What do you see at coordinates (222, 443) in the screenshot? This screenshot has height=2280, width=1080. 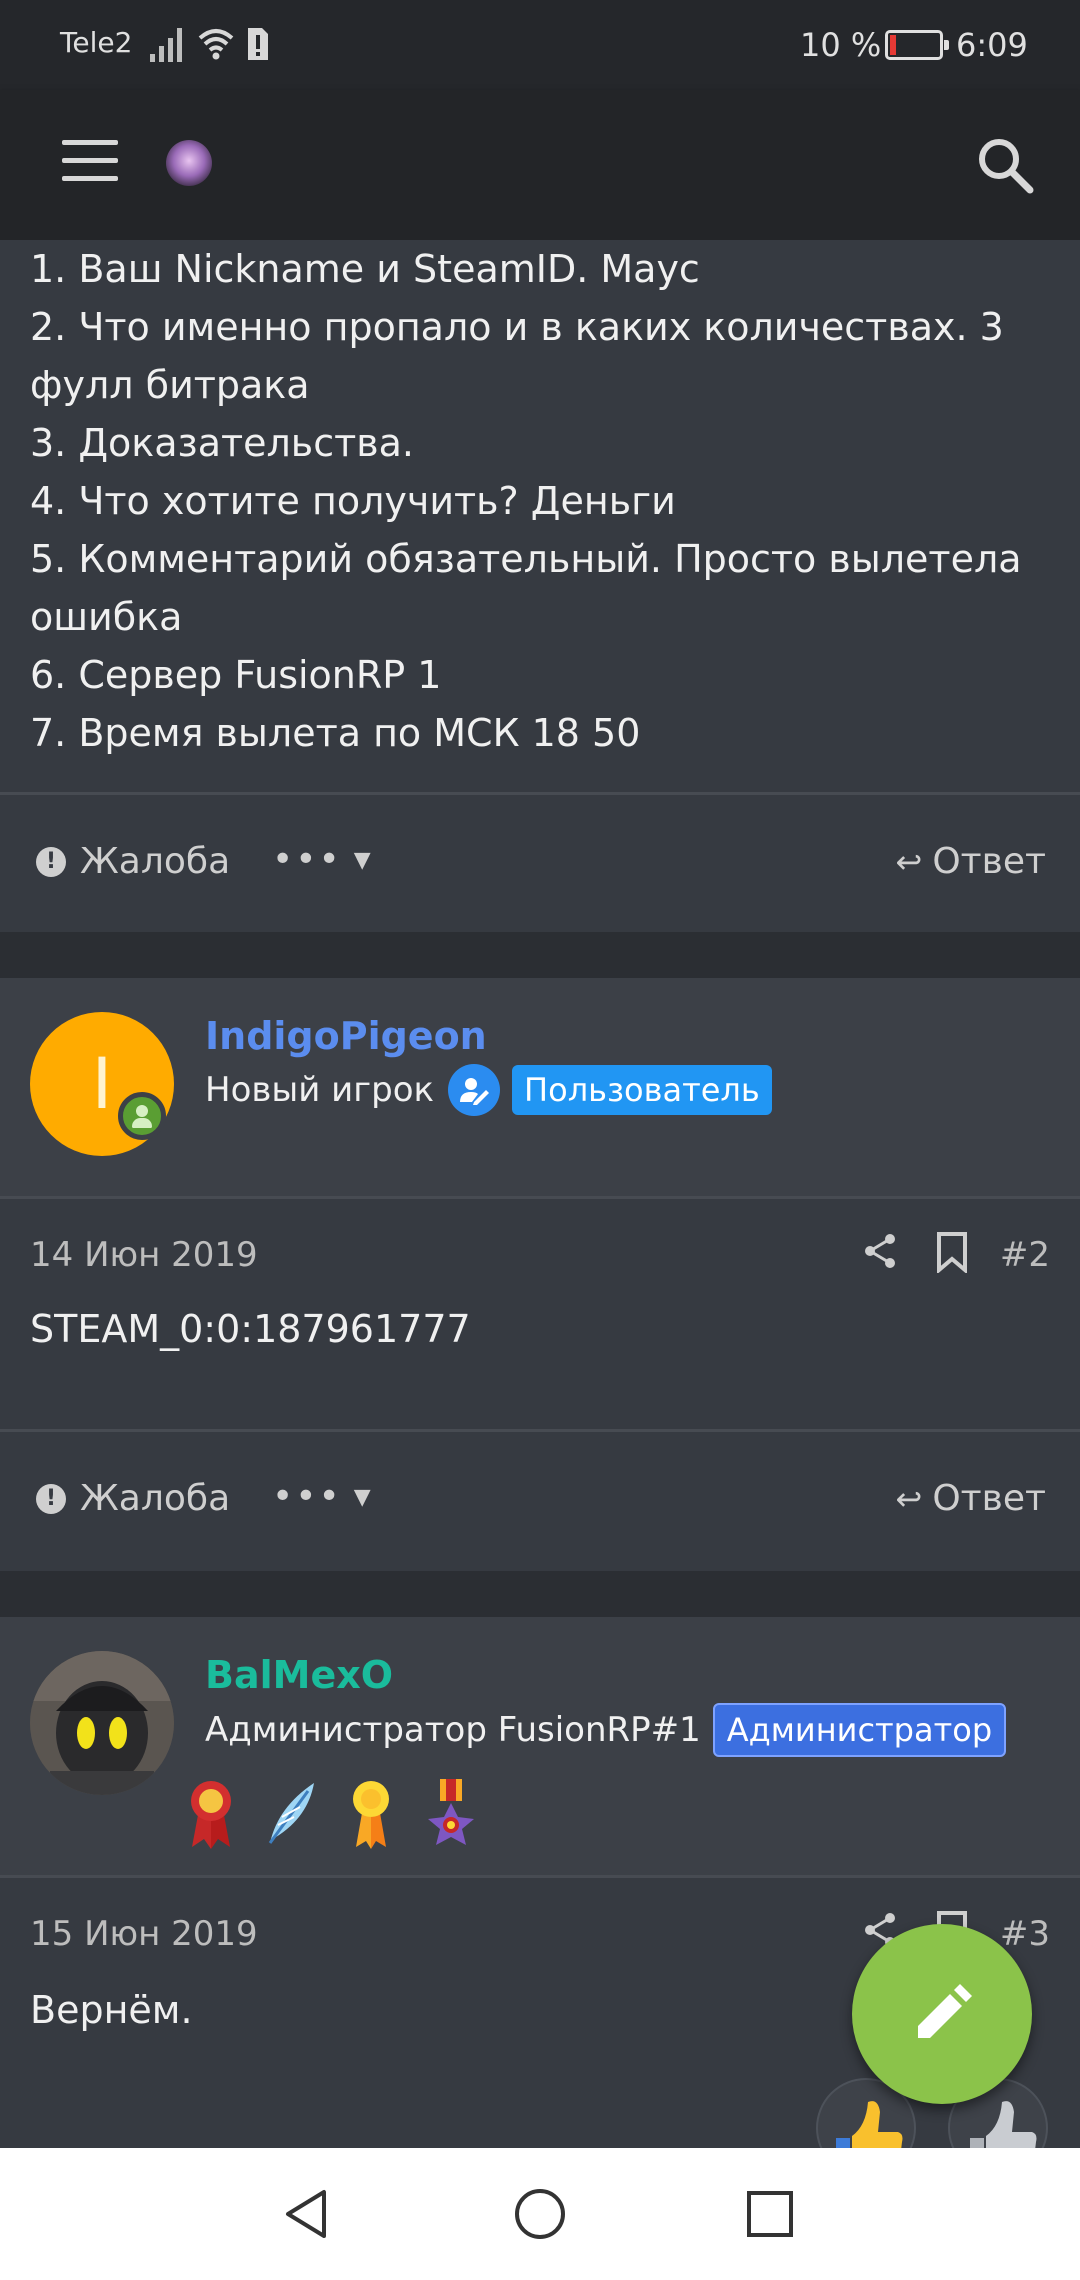 I see `post-line: 3. Доказательства.` at bounding box center [222, 443].